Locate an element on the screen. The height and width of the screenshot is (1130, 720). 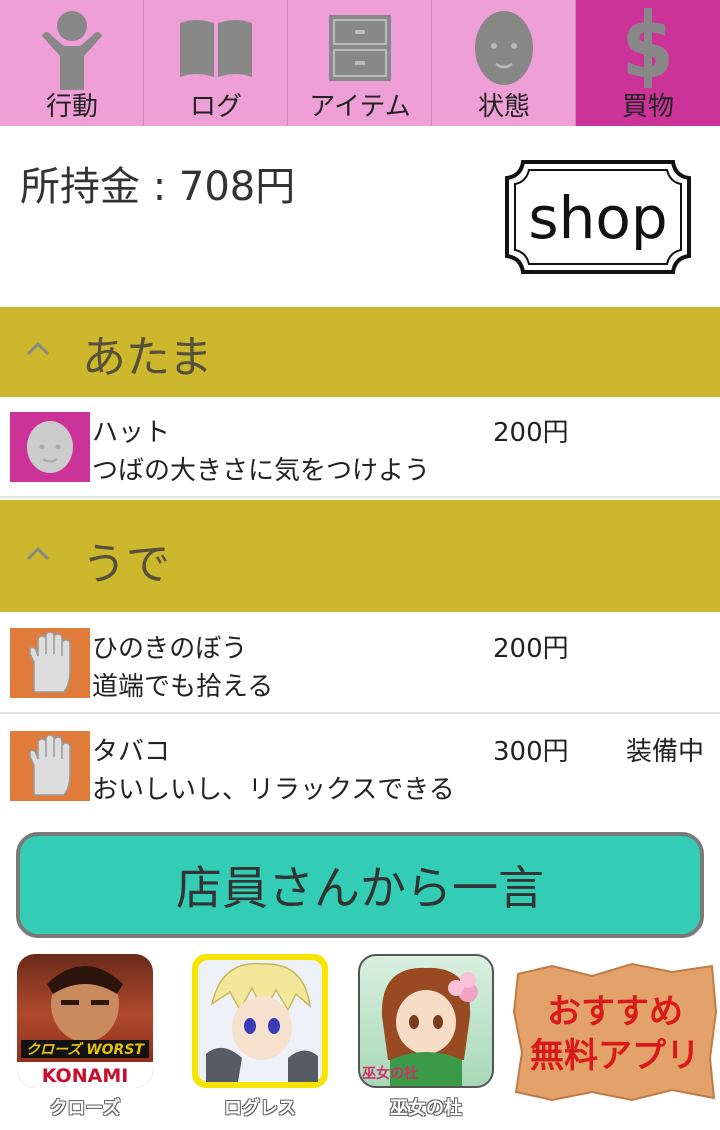
clerk-message-button: 店員さんから一言 is located at coordinates (360, 885).